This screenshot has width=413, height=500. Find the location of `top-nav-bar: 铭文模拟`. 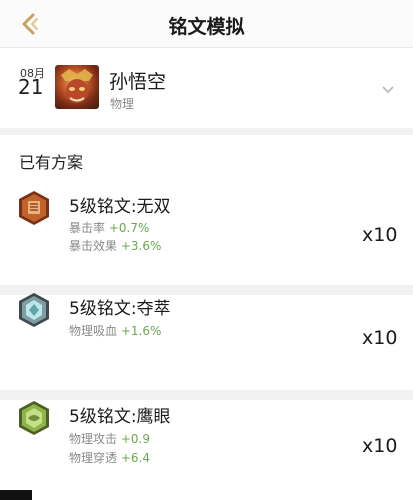

top-nav-bar: 铭文模拟 is located at coordinates (206, 24).